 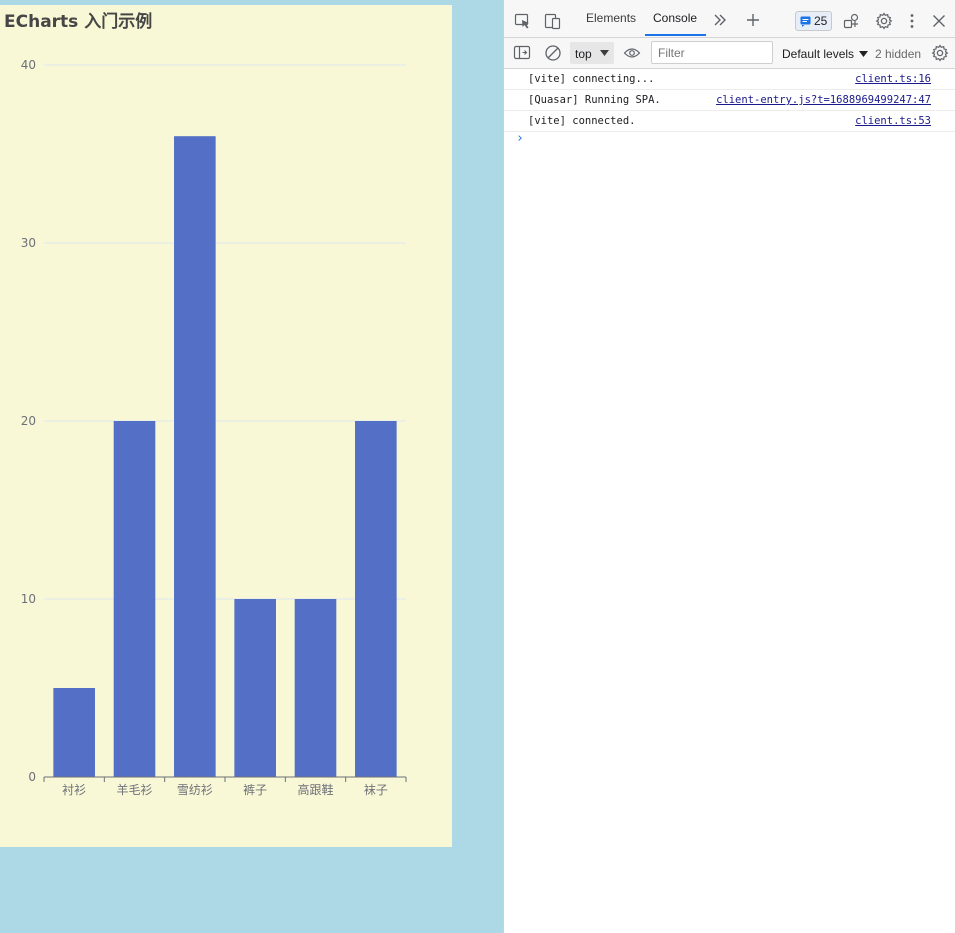 I want to click on live-expression-eye-icon, so click(x=632, y=53).